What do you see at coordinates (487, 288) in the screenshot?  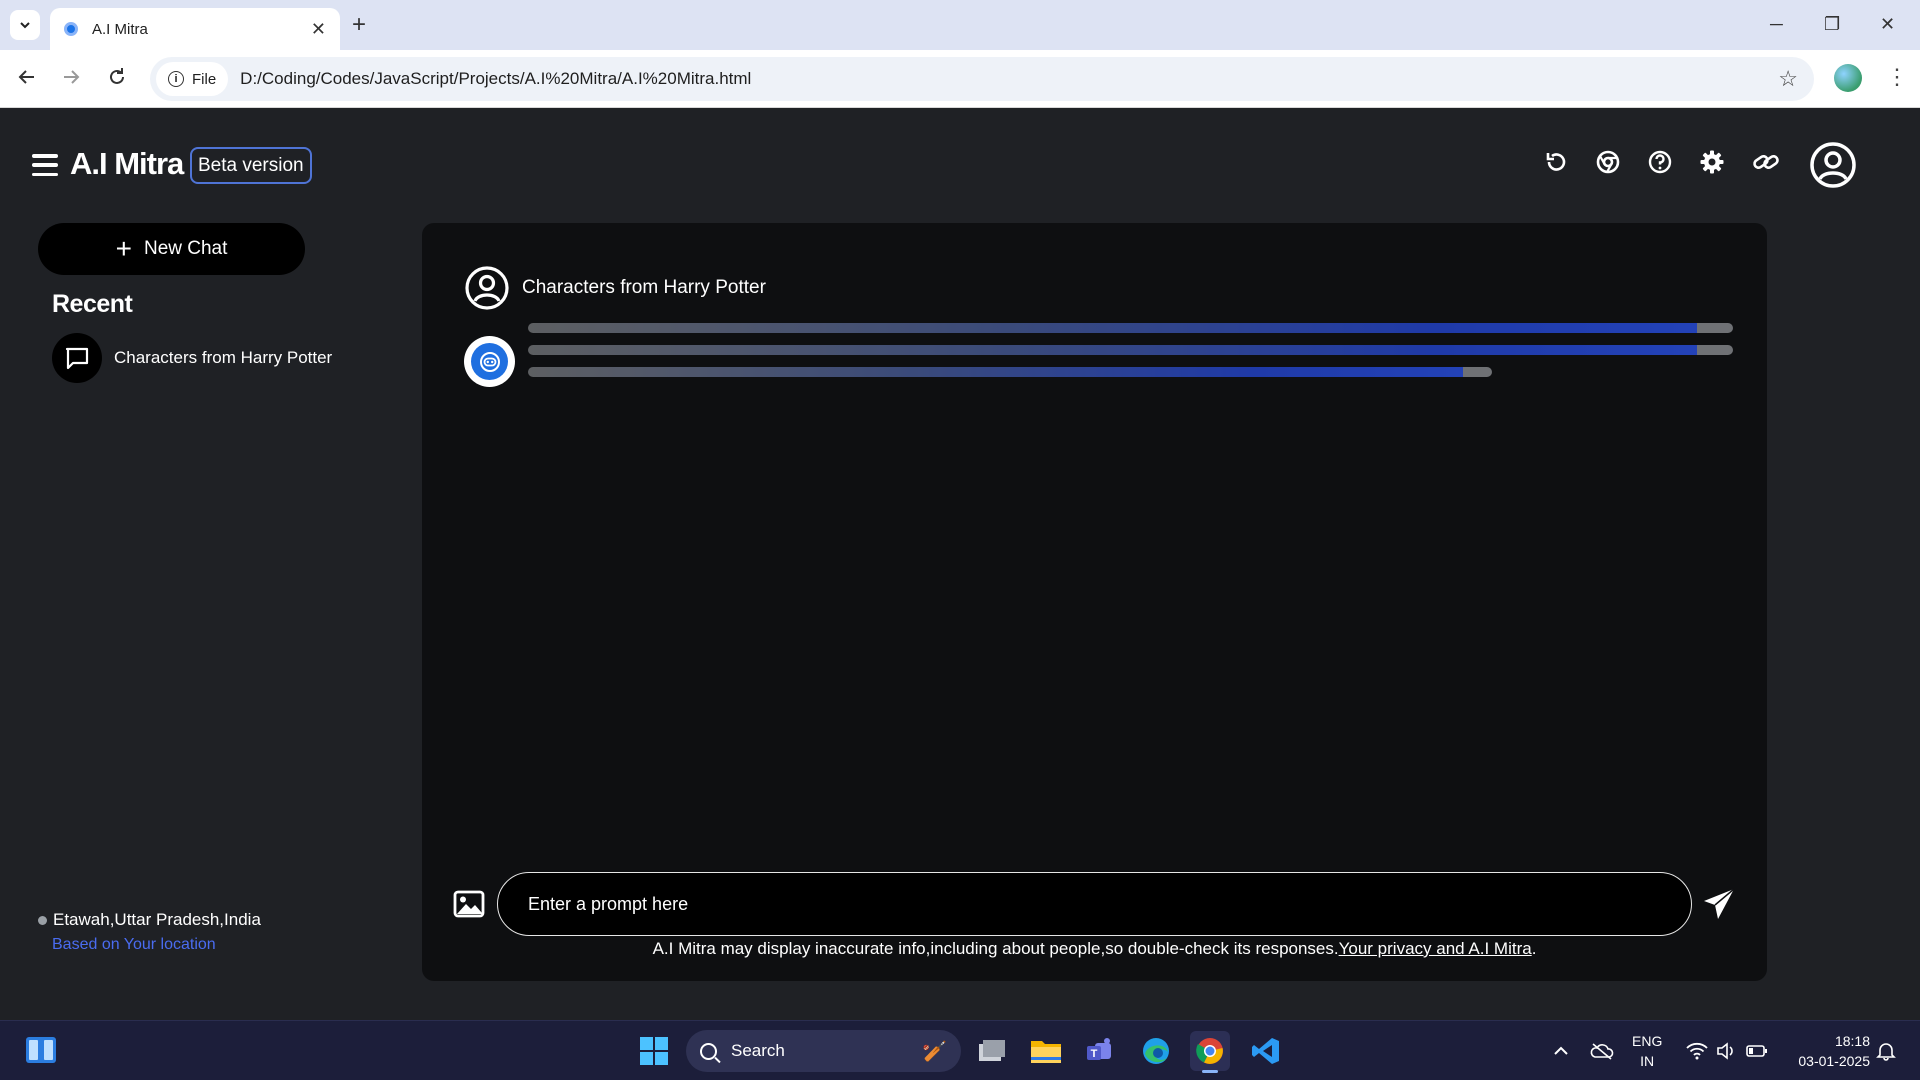 I see `user-icon` at bounding box center [487, 288].